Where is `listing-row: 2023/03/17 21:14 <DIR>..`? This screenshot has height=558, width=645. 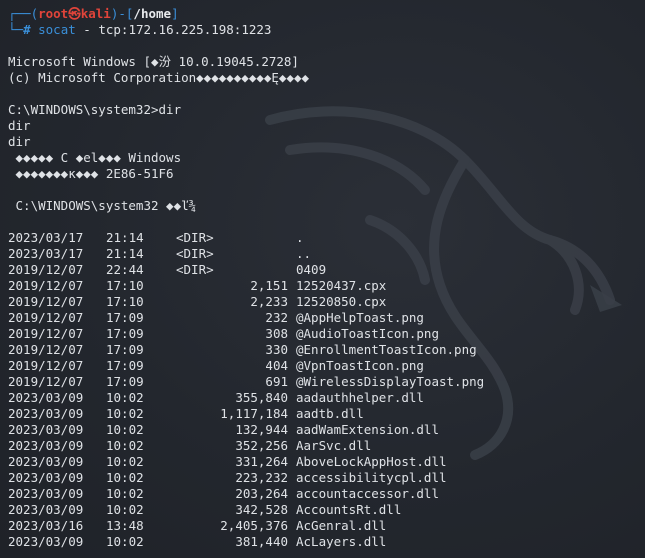
listing-row: 2023/03/17 21:14 <DIR>.. is located at coordinates (326, 254).